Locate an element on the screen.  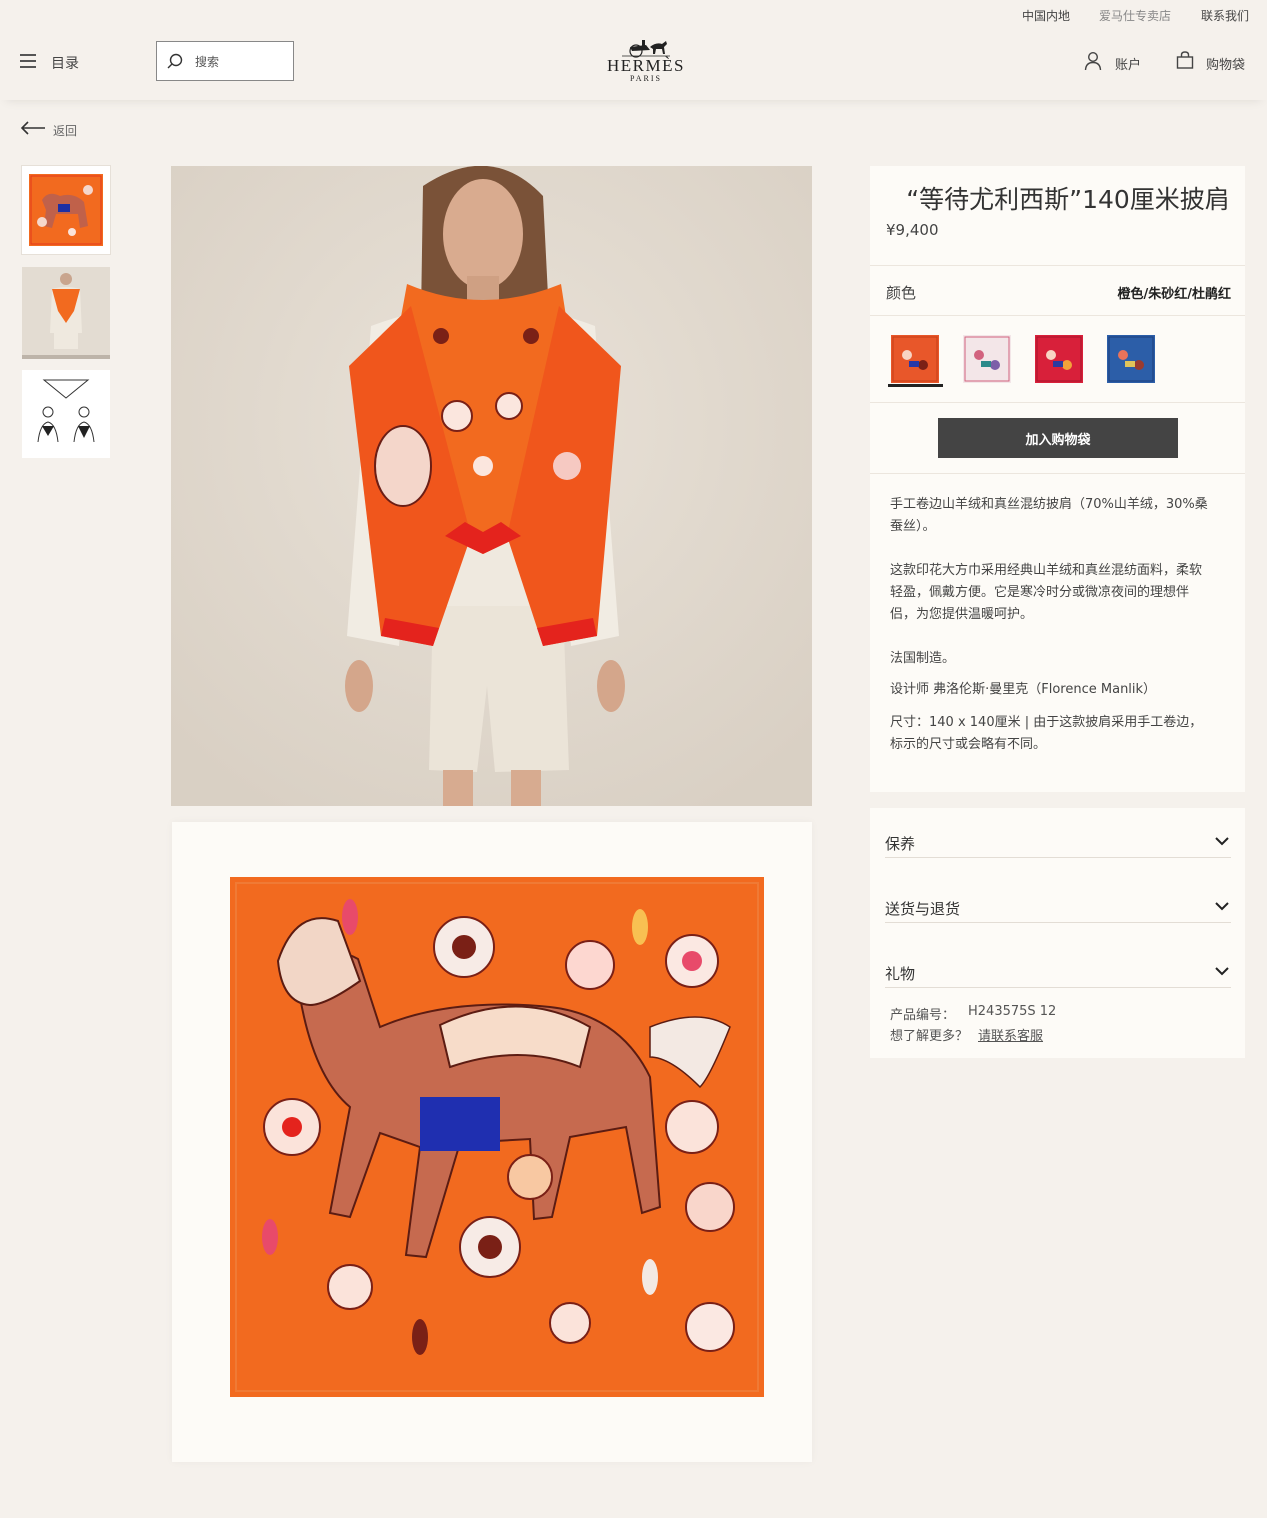
account-icon is located at coordinates (1093, 61).